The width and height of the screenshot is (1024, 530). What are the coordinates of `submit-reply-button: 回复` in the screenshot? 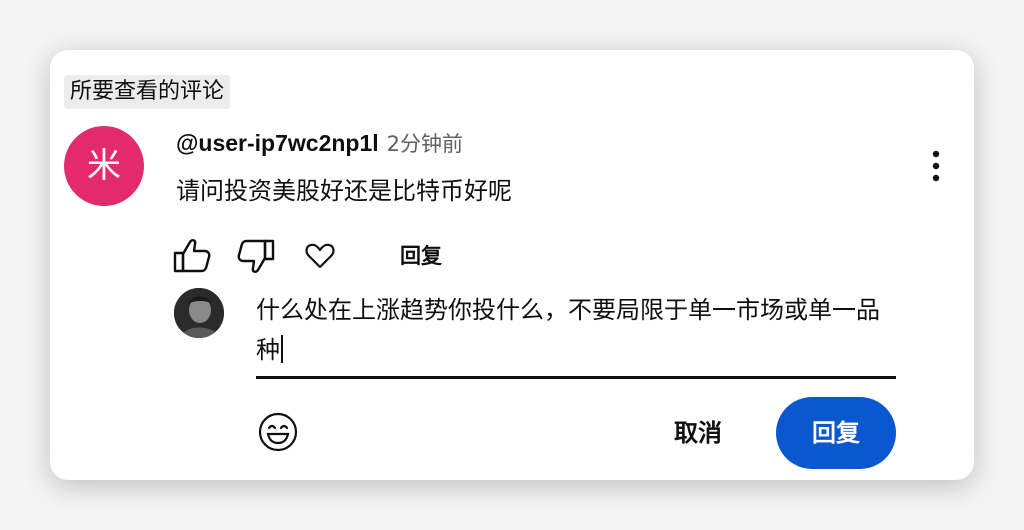 It's located at (836, 433).